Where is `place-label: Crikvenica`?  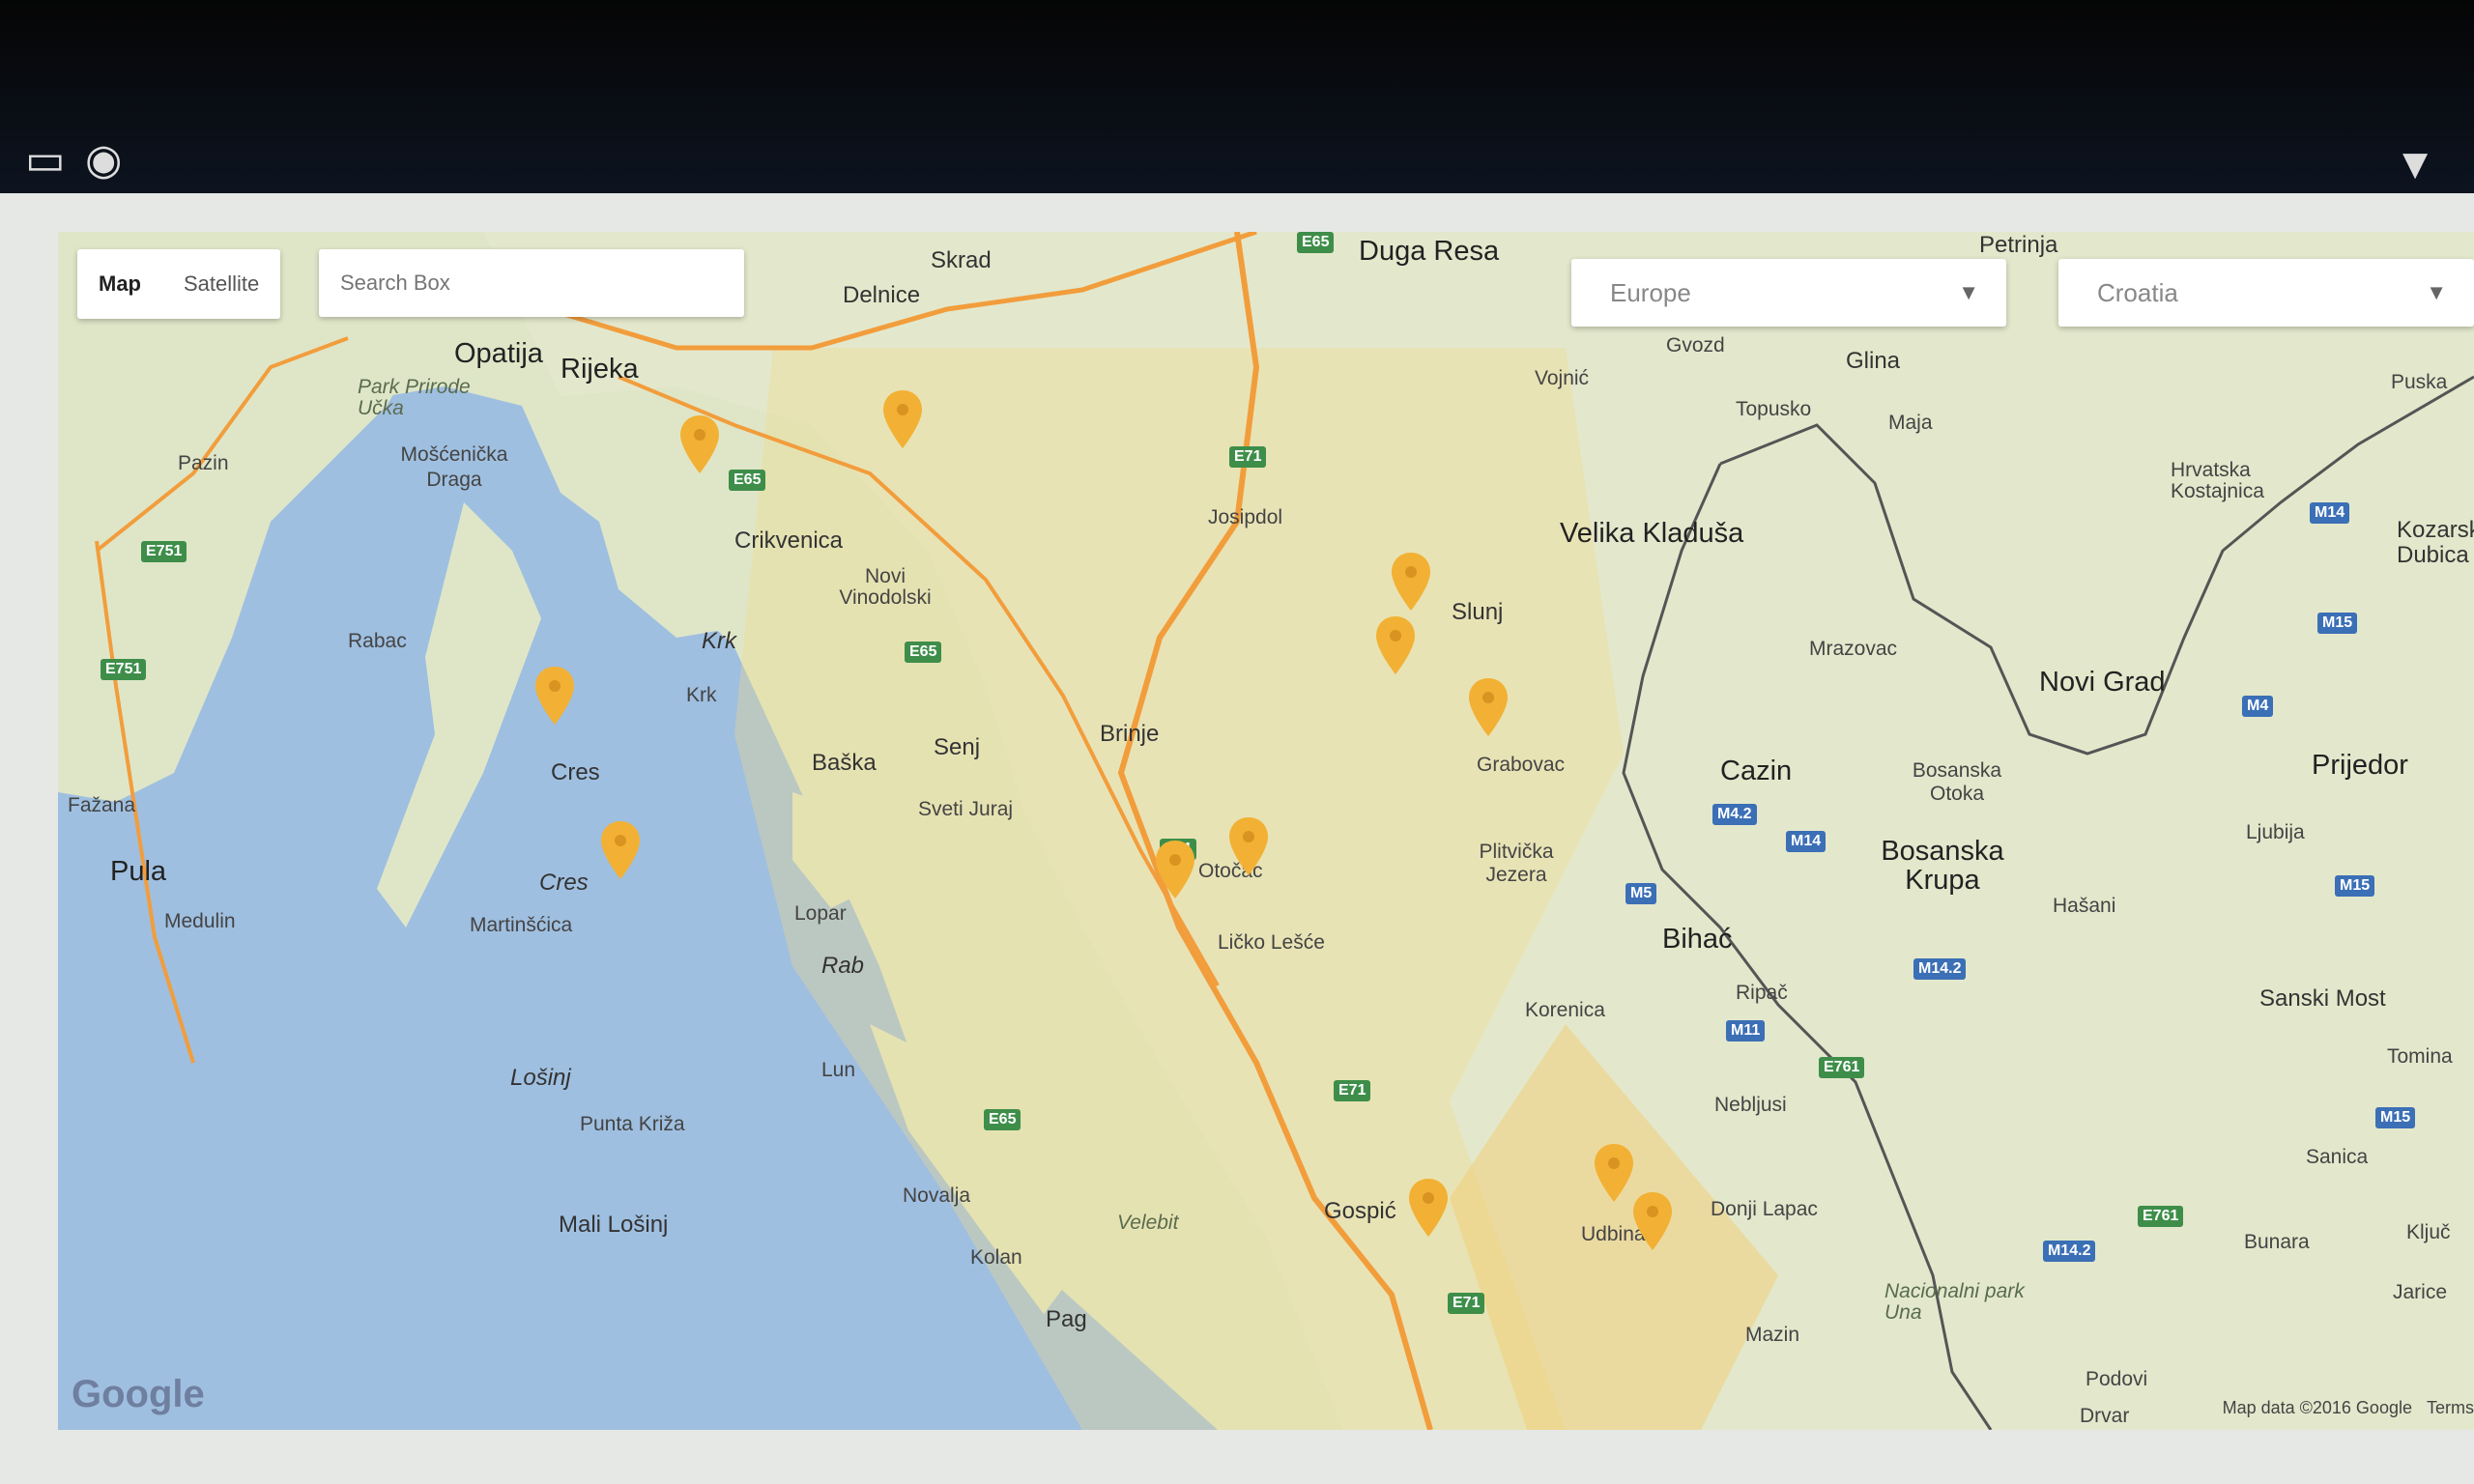 place-label: Crikvenica is located at coordinates (789, 541).